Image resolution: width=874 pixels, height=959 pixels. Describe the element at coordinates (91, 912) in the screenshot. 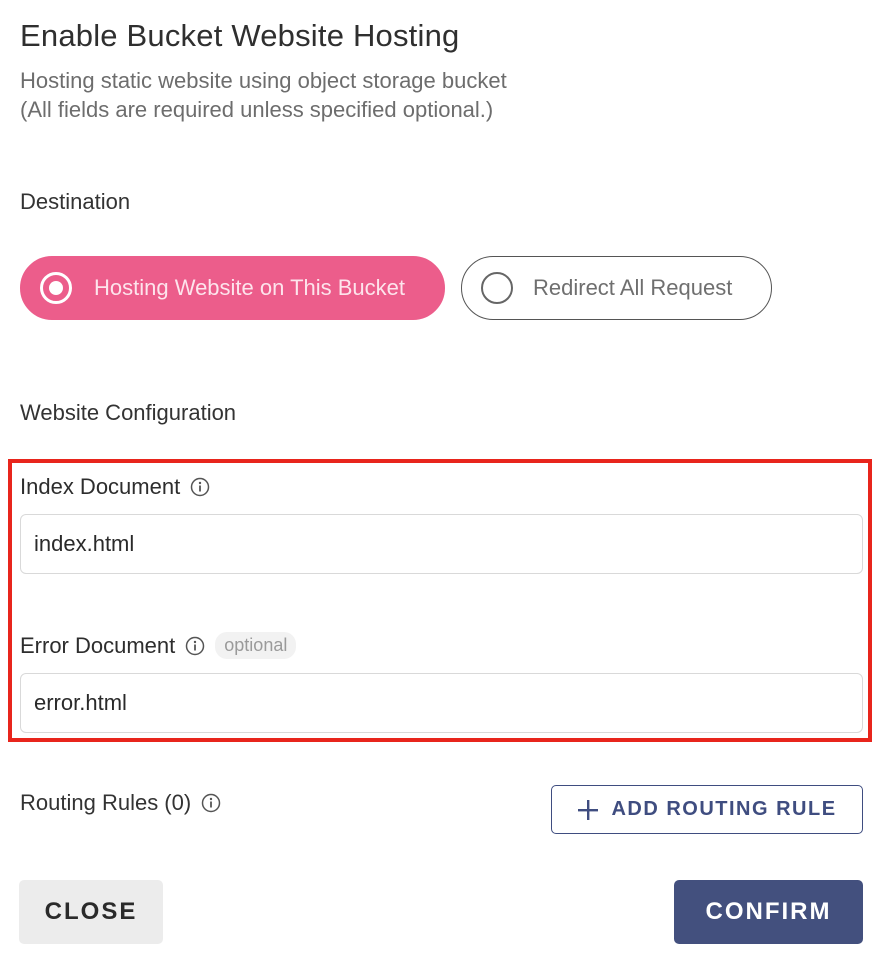

I see `close-button: CLOSE` at that location.